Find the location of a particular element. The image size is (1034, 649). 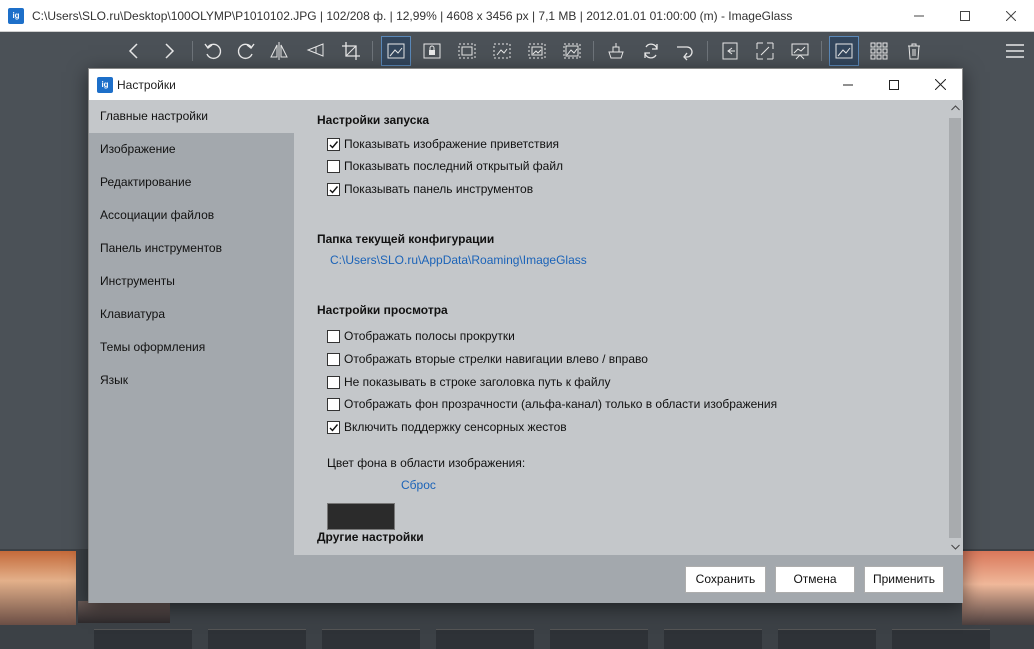

sidebar-item-language: Язык is located at coordinates (191, 380).